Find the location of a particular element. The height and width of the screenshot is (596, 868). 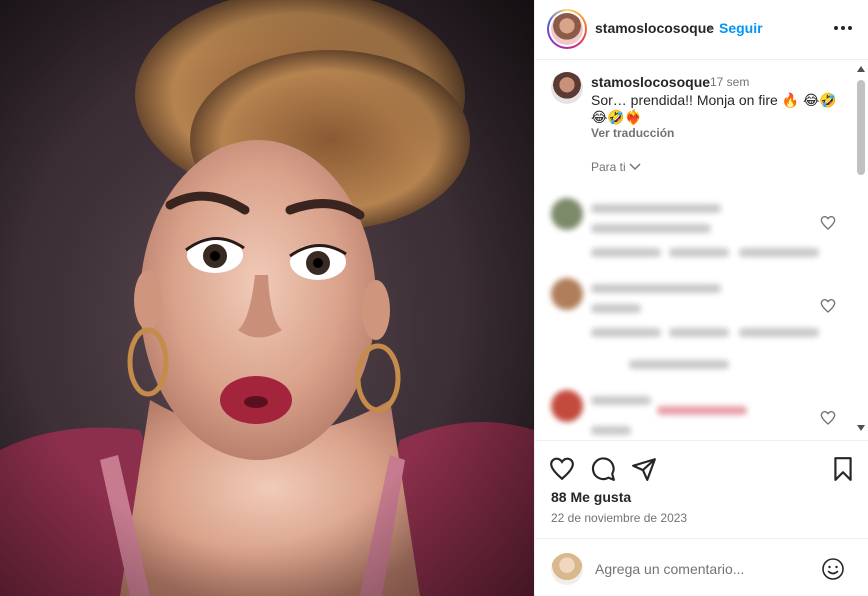

post-actions is located at coordinates (701, 463).